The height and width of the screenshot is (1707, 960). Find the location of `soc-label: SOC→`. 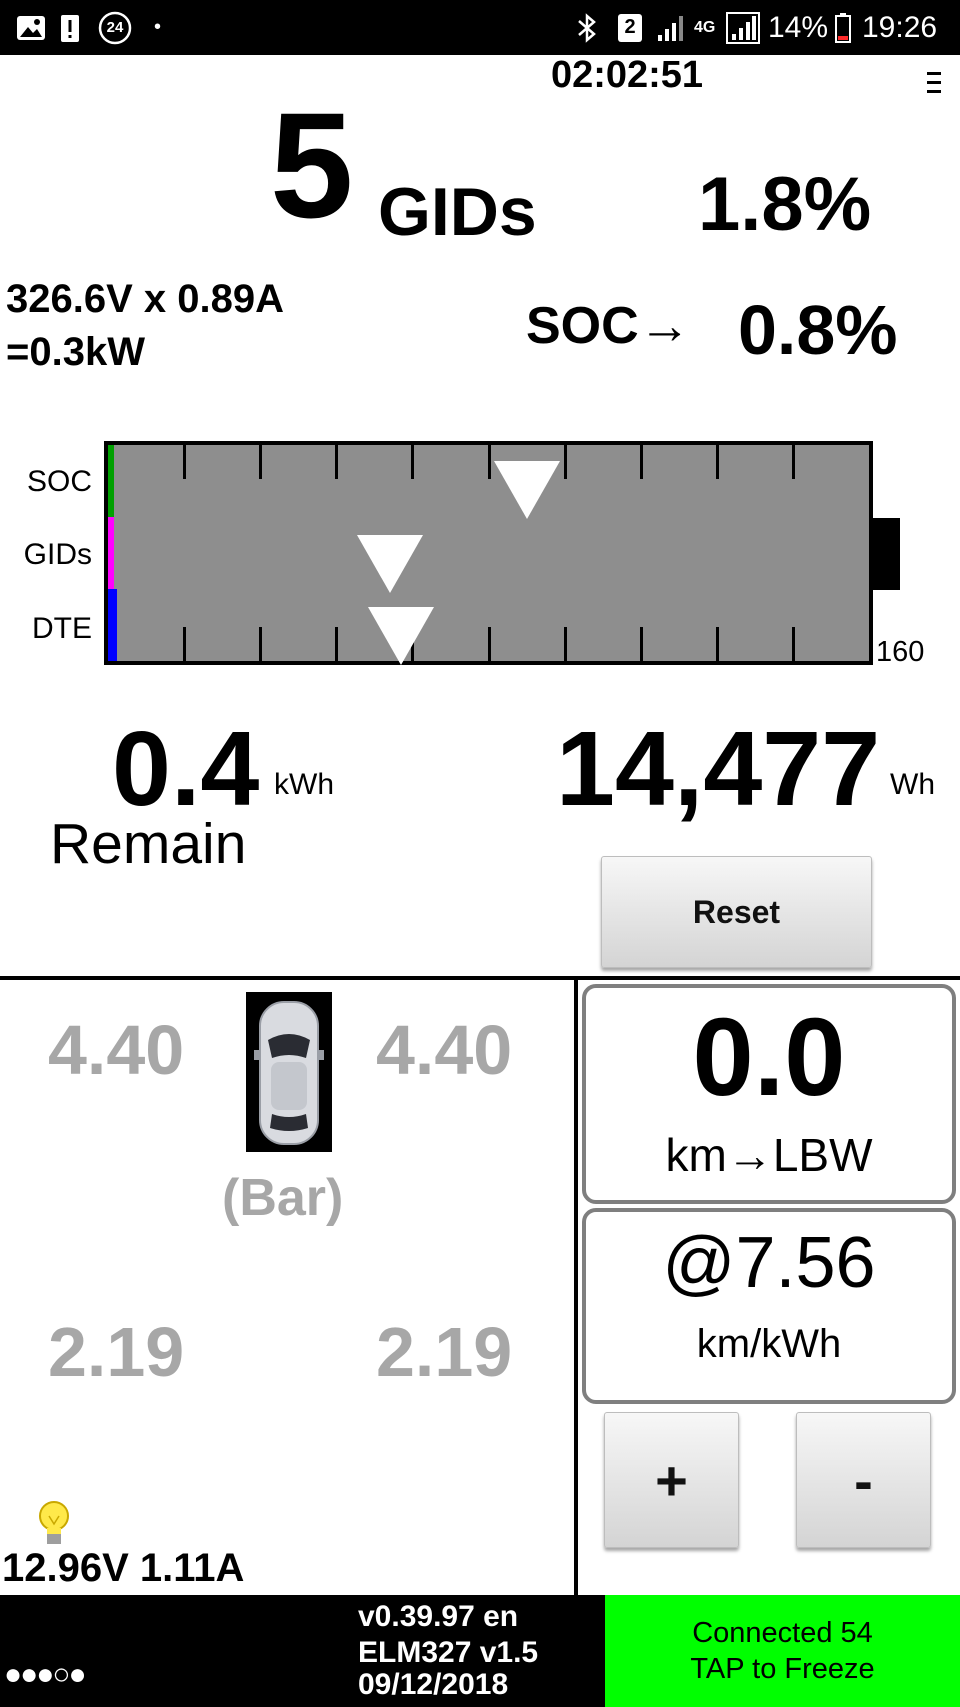

soc-label: SOC→ is located at coordinates (608, 326).